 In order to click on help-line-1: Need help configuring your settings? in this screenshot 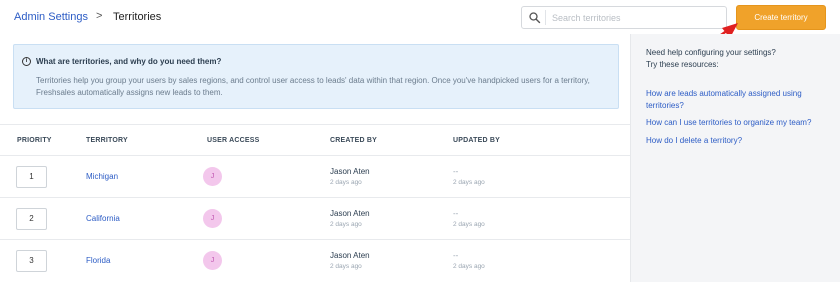, I will do `click(711, 52)`.